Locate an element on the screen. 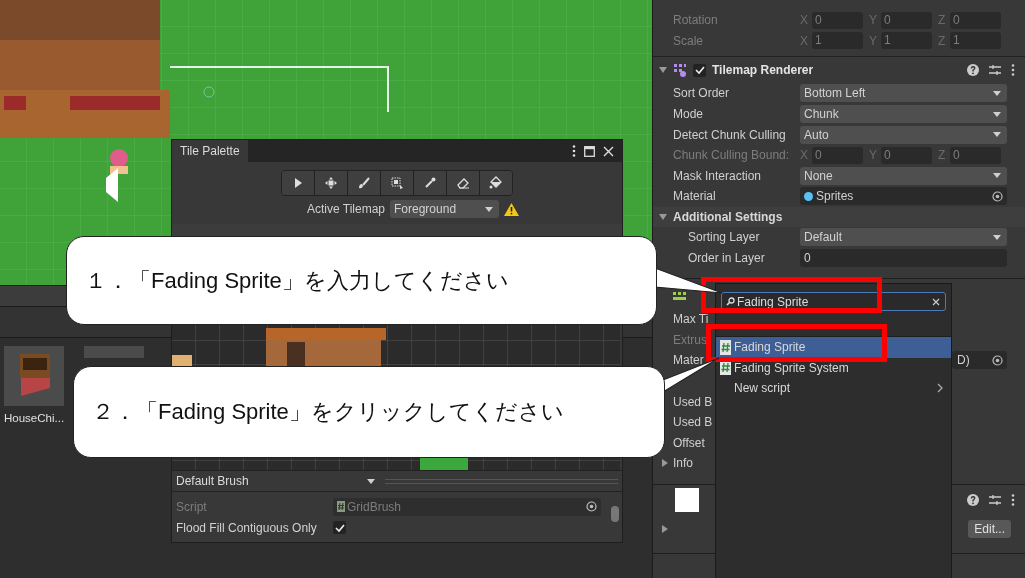  object-field: D) is located at coordinates (979, 360).